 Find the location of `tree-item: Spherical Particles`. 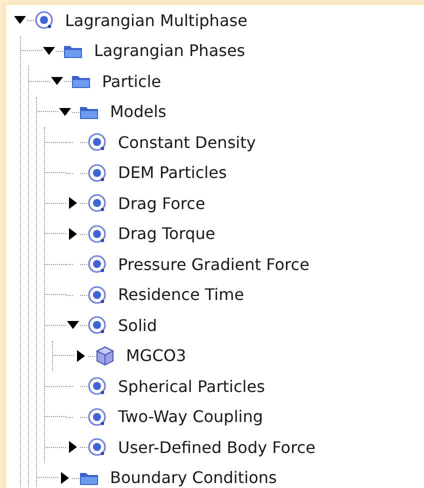

tree-item: Spherical Particles is located at coordinates (191, 386).